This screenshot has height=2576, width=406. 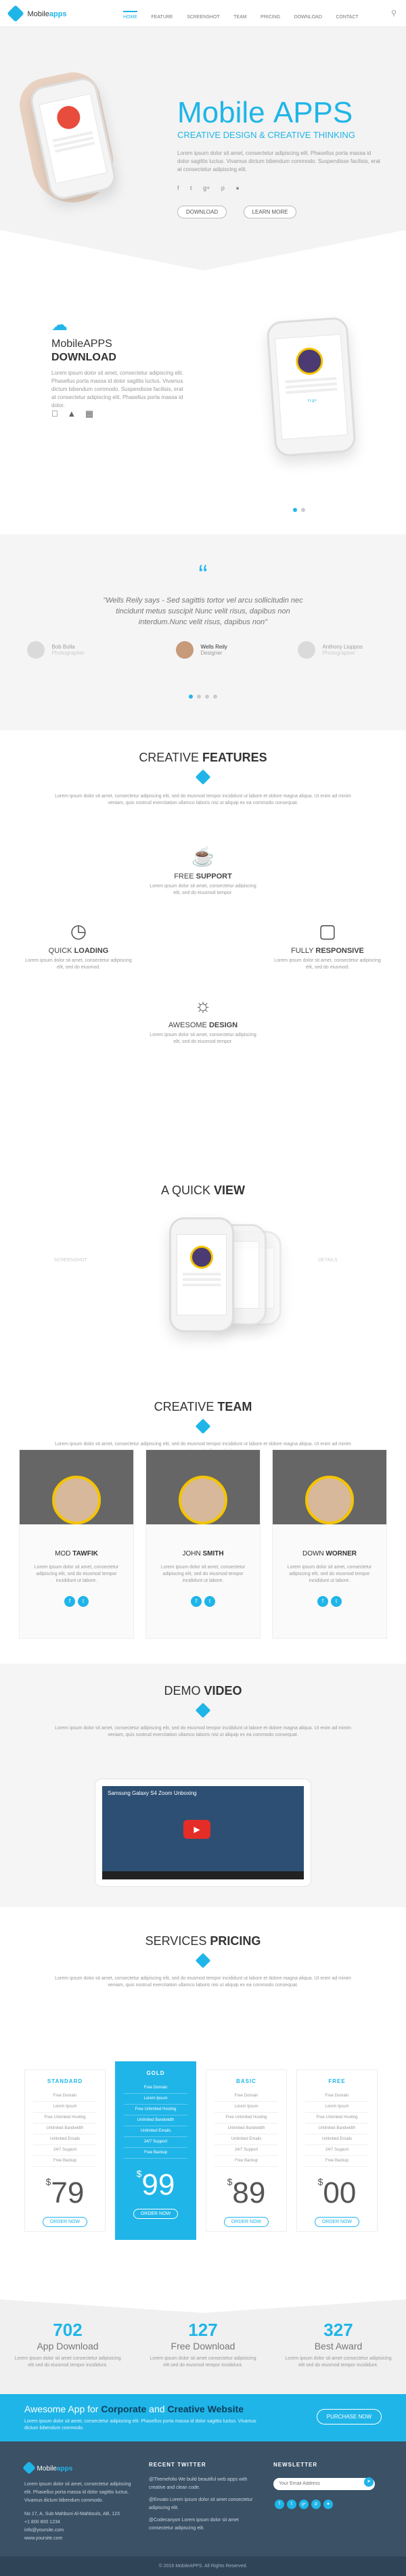 What do you see at coordinates (155, 2073) in the screenshot?
I see `plan-name: GOLD` at bounding box center [155, 2073].